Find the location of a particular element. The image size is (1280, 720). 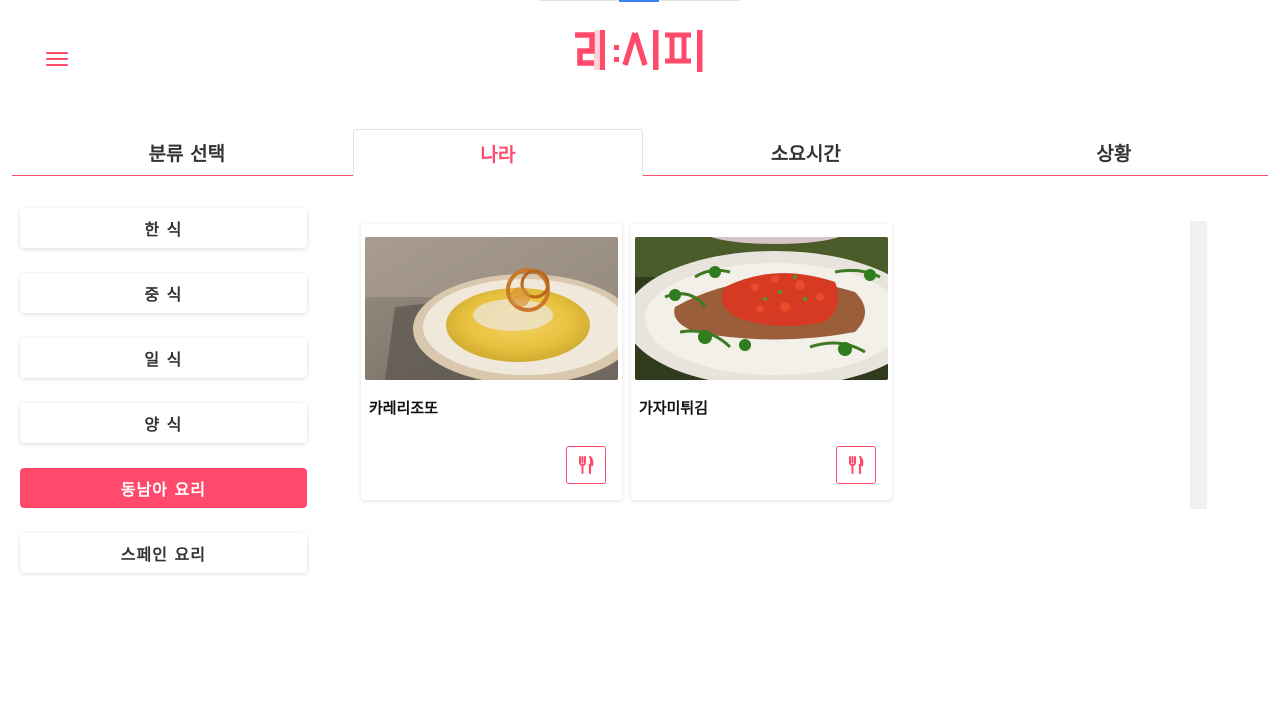

recipe-card: 가자미튀김 is located at coordinates (761, 362).